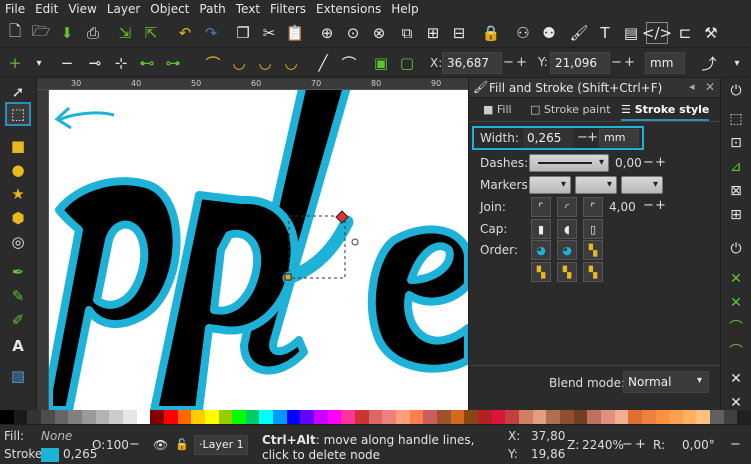 This screenshot has height=464, width=751. Describe the element at coordinates (169, 9) in the screenshot. I see `menu-object: Object` at that location.